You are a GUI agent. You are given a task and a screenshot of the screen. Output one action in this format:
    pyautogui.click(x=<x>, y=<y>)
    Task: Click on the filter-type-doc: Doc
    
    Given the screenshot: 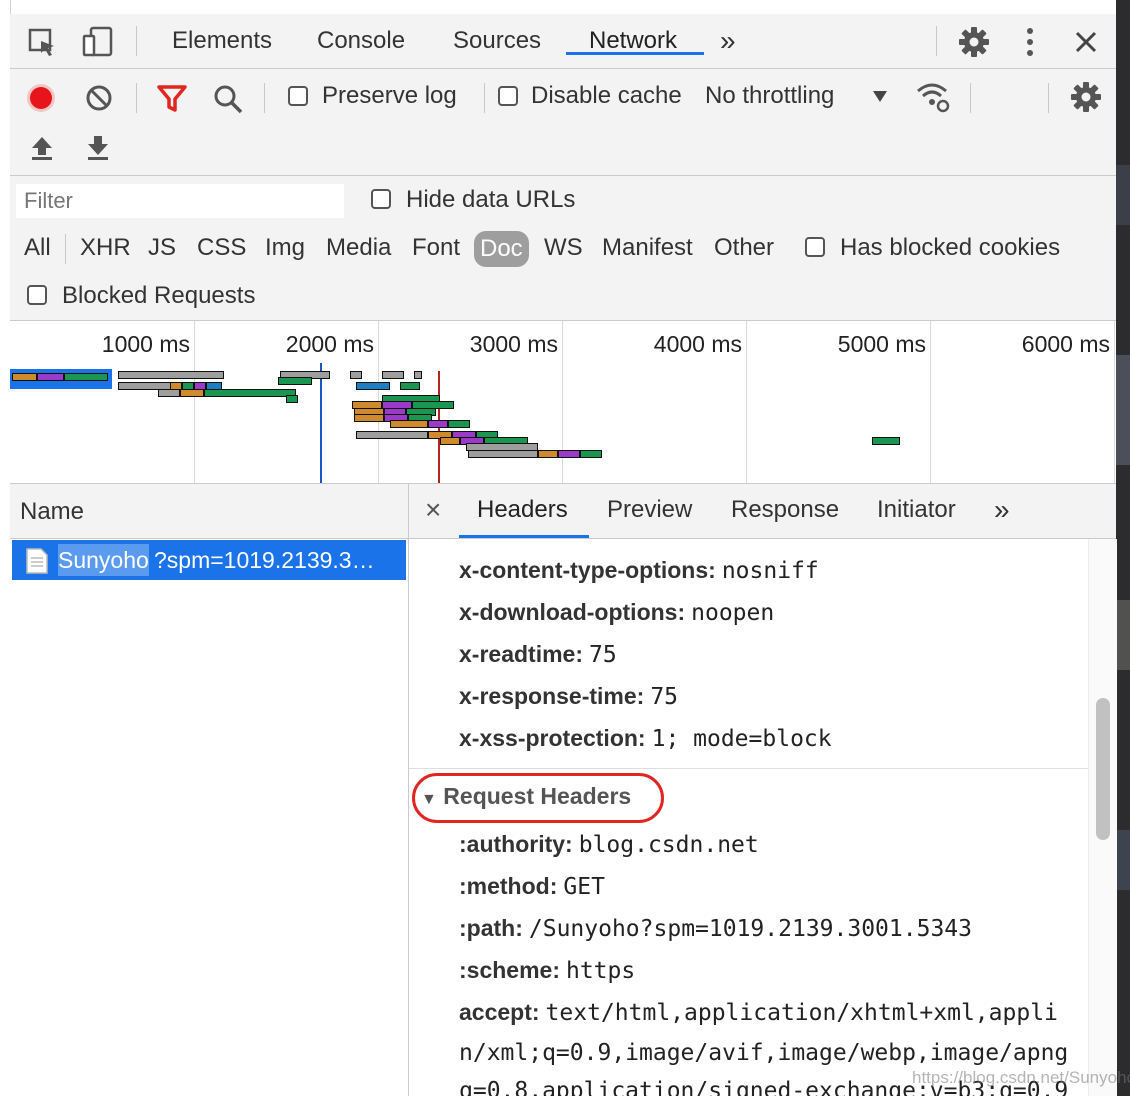 What is the action you would take?
    pyautogui.click(x=501, y=249)
    